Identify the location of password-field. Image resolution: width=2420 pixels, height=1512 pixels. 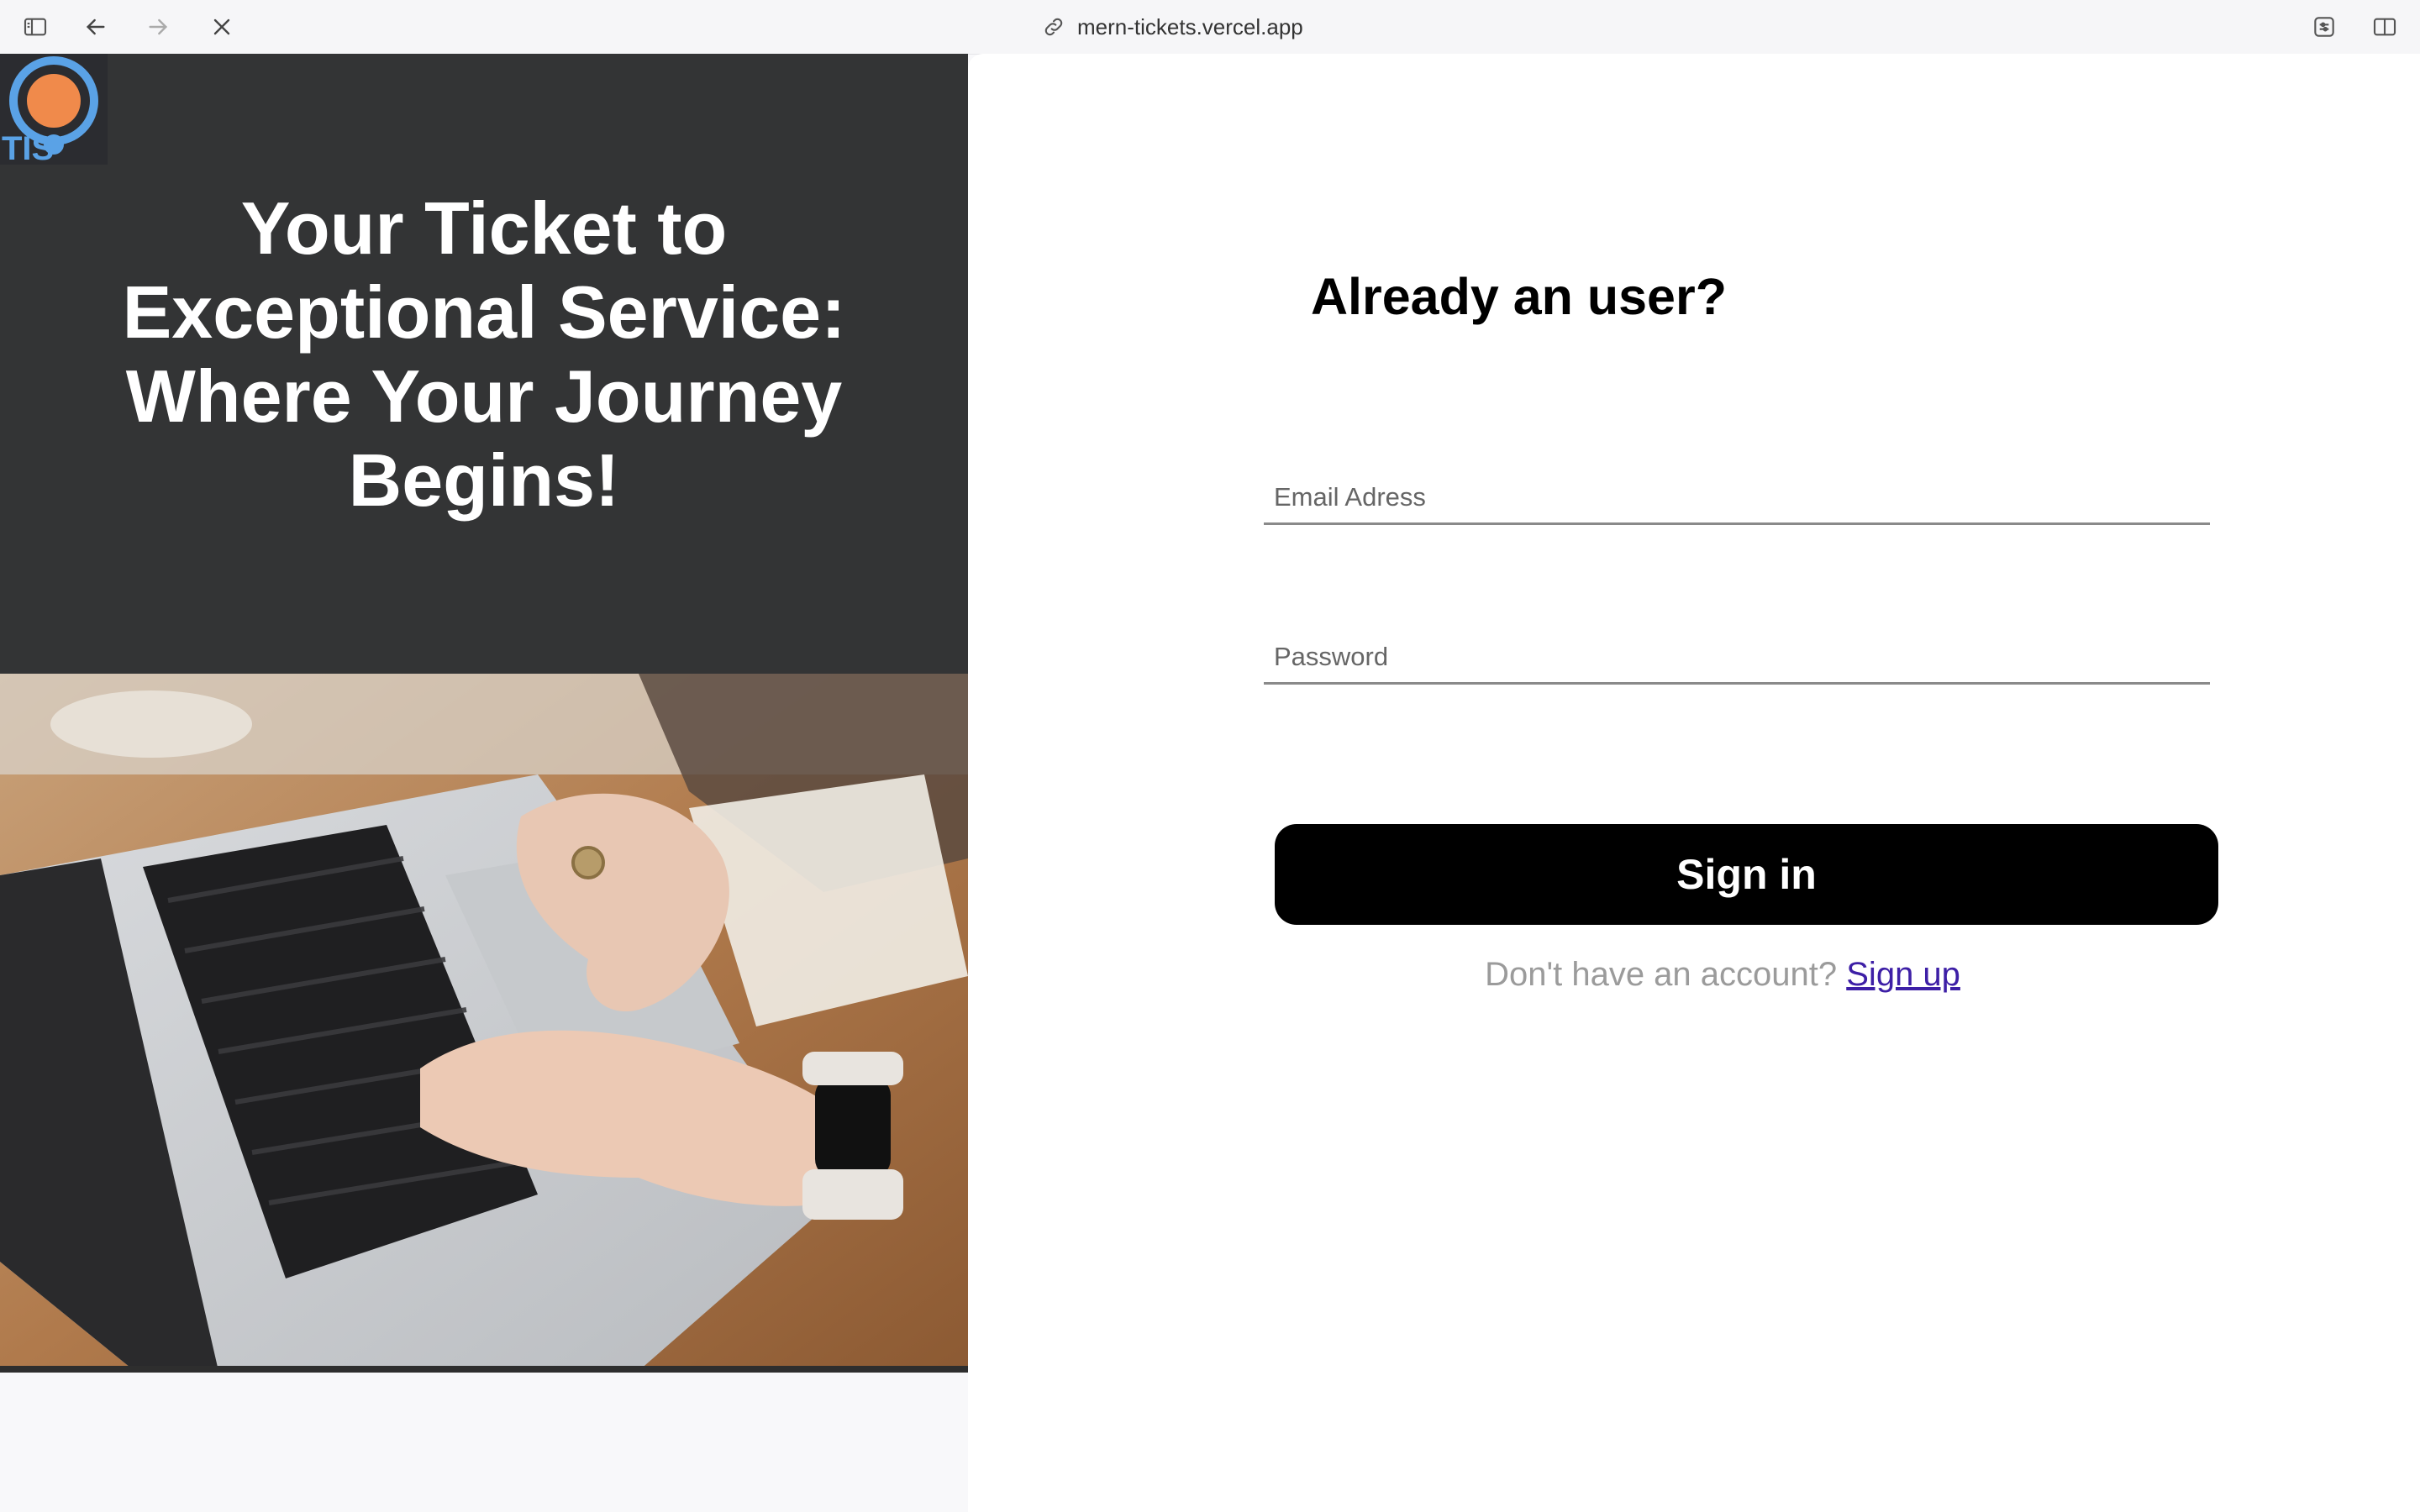
(1737, 658).